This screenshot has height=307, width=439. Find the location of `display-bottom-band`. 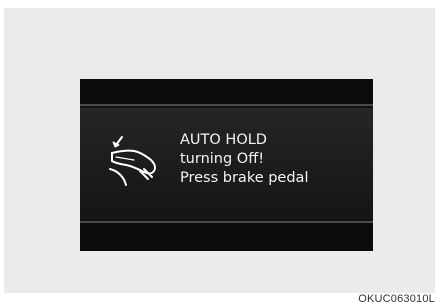

display-bottom-band is located at coordinates (226, 236).